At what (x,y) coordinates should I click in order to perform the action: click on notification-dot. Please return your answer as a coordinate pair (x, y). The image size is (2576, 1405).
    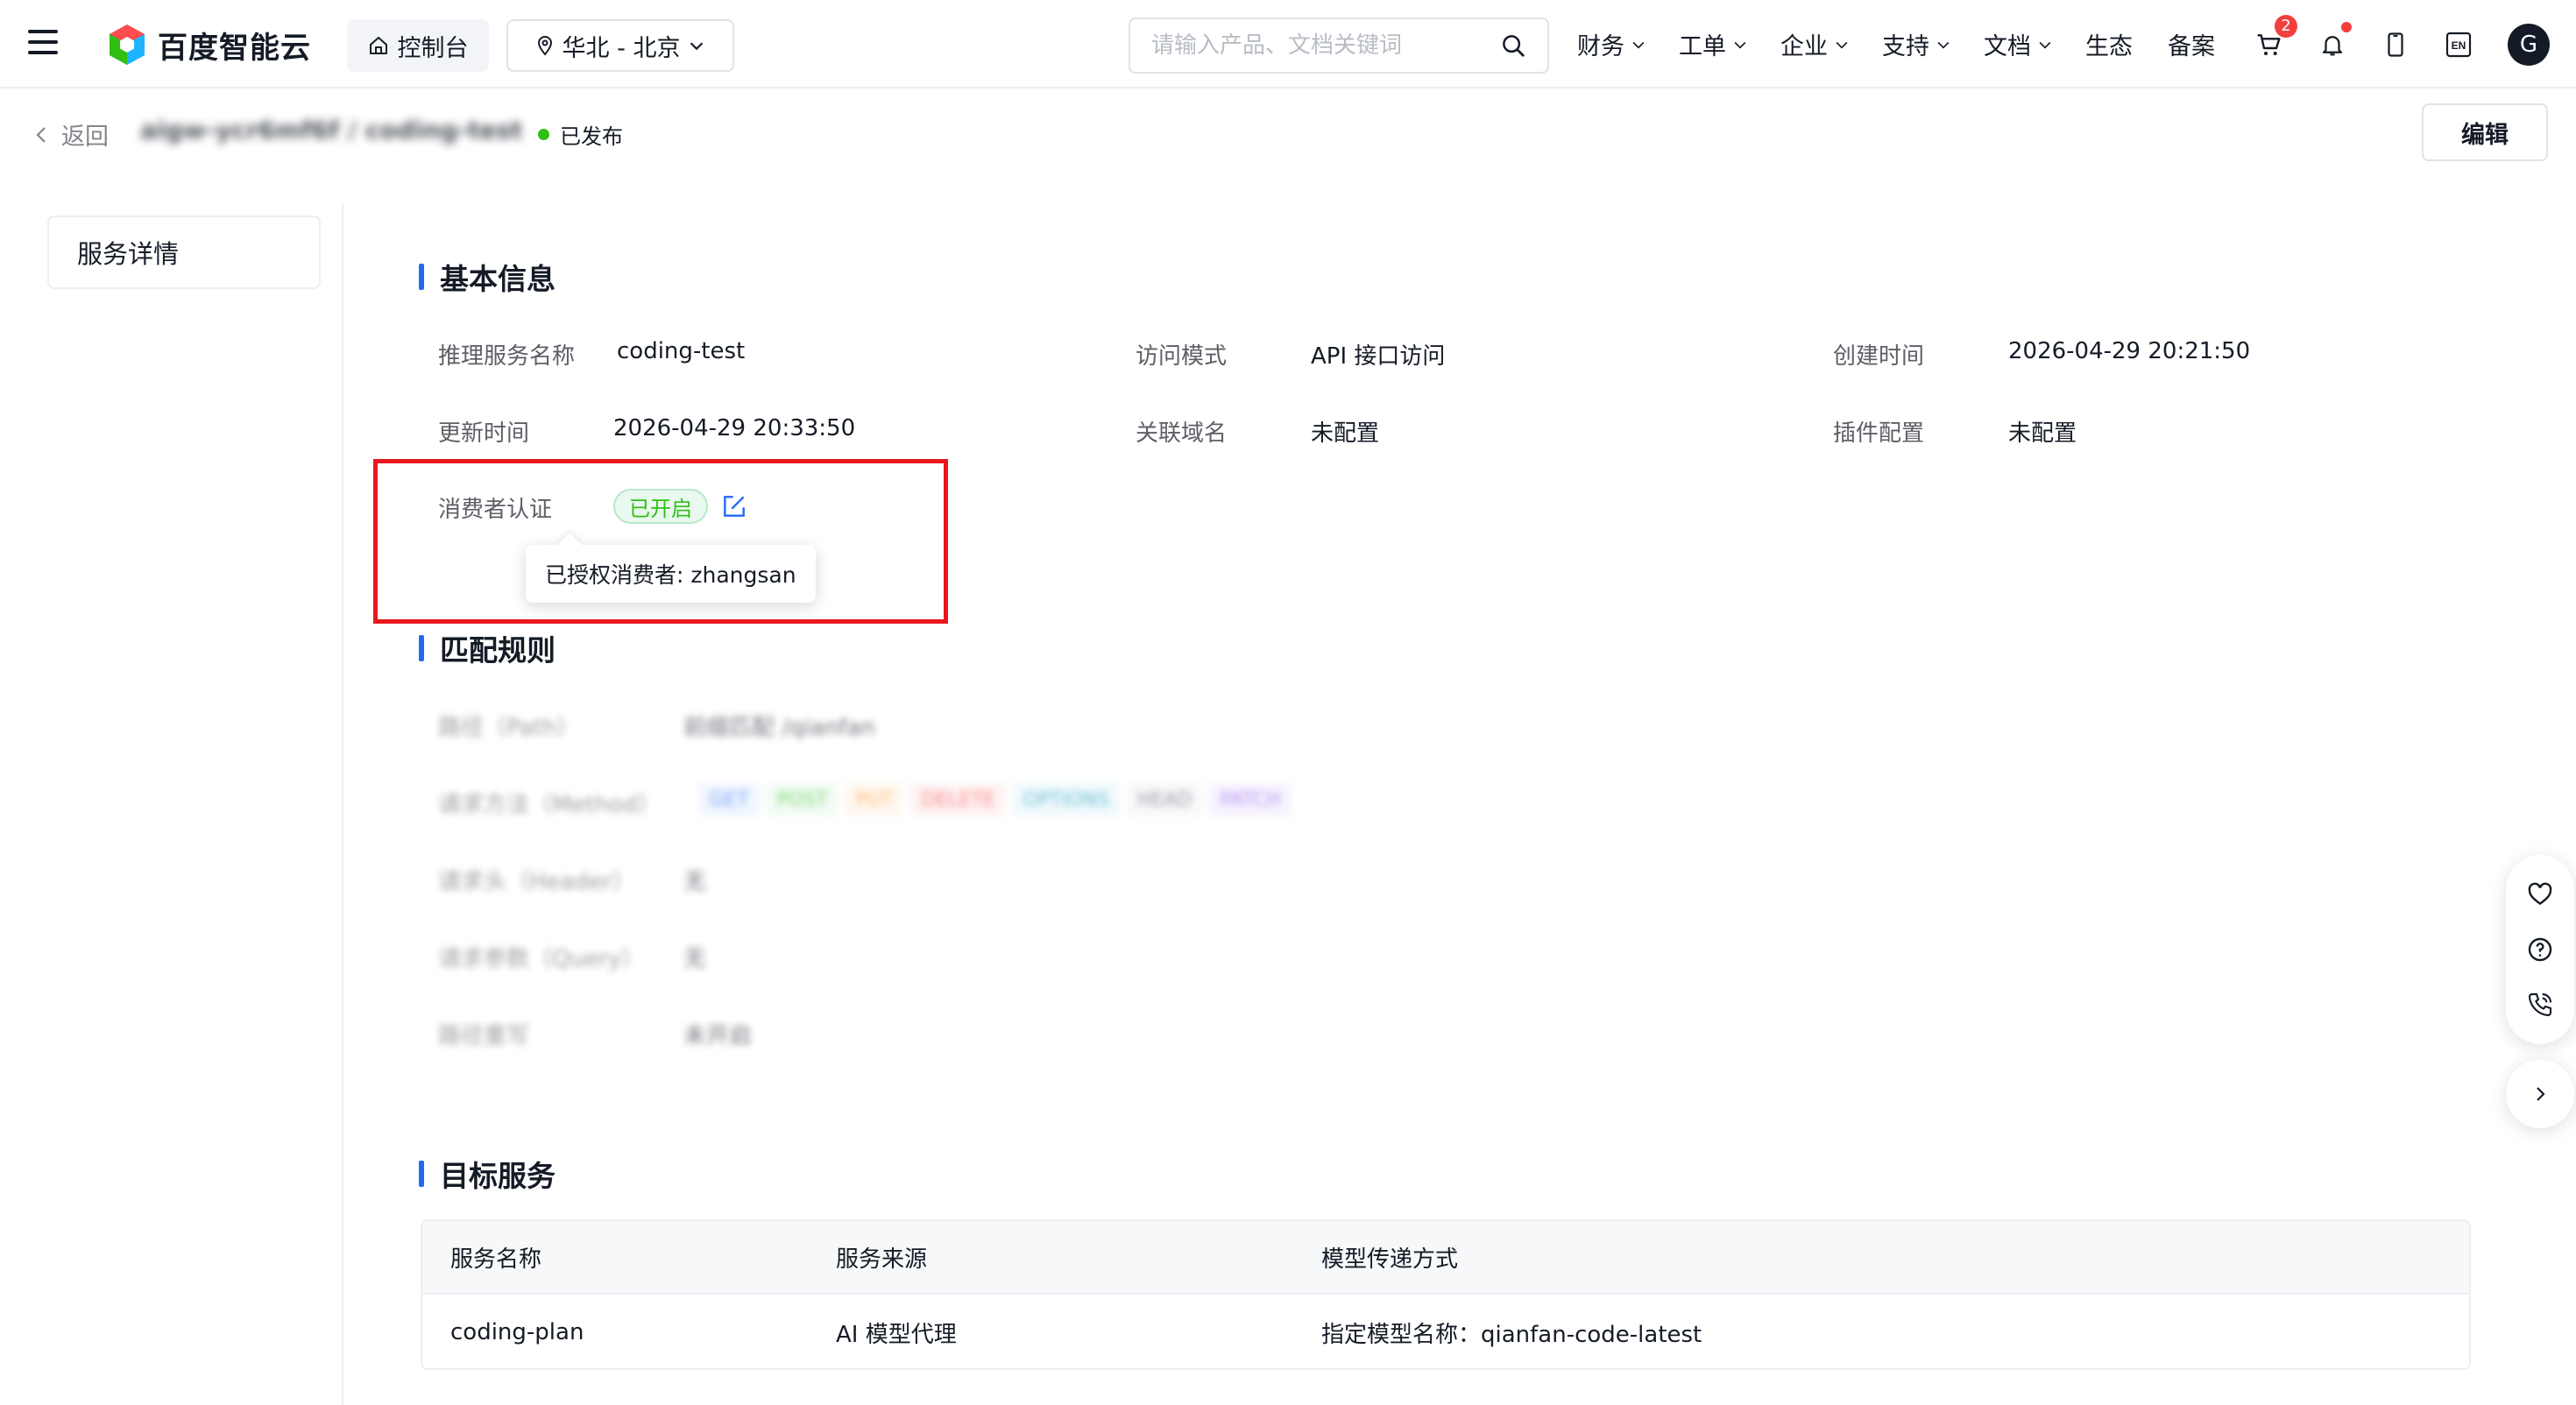
    Looking at the image, I should click on (2346, 26).